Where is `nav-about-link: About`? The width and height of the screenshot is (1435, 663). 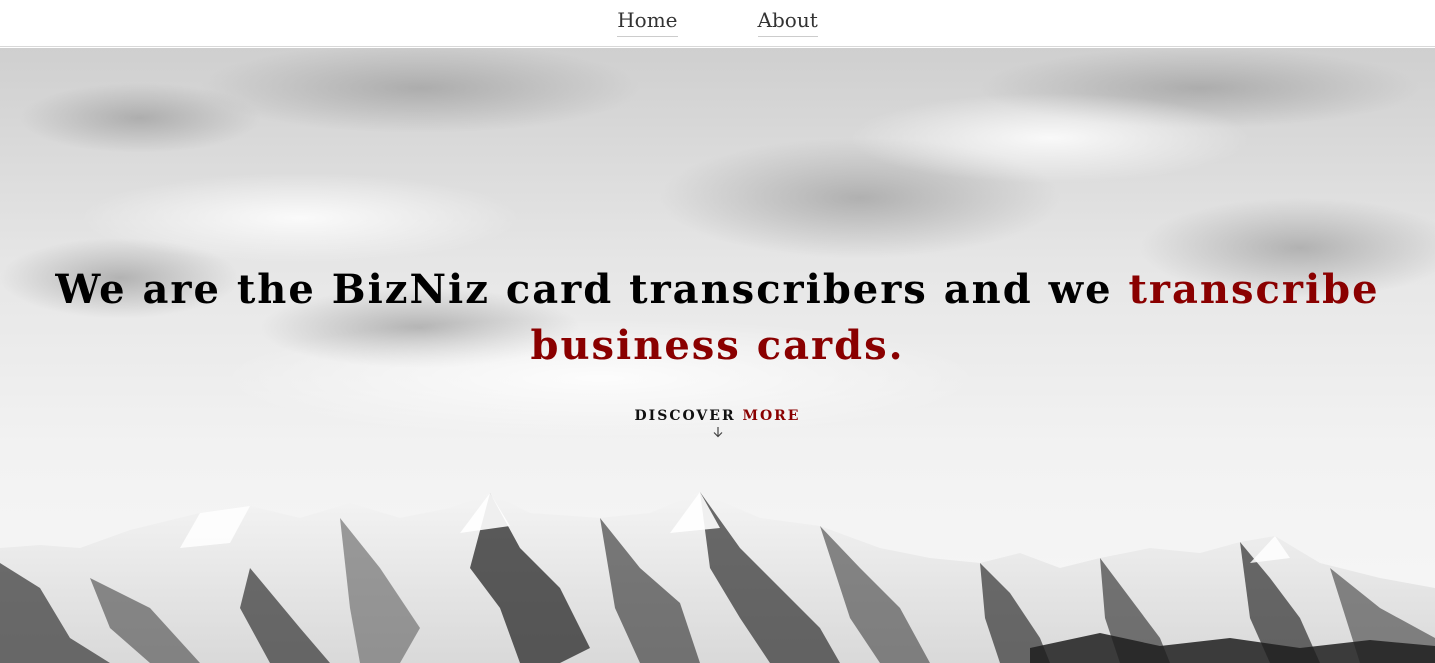 nav-about-link: About is located at coordinates (787, 22).